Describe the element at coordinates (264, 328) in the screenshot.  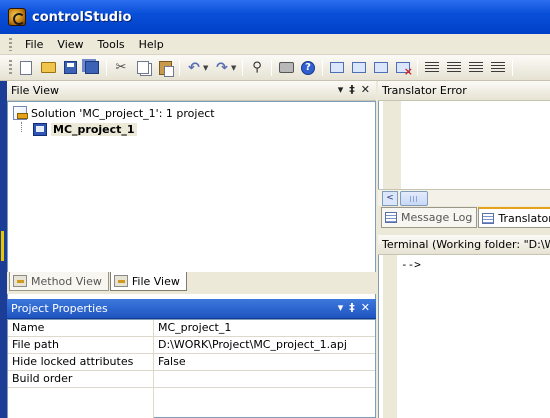
I see `property-value: MC_project_1` at that location.